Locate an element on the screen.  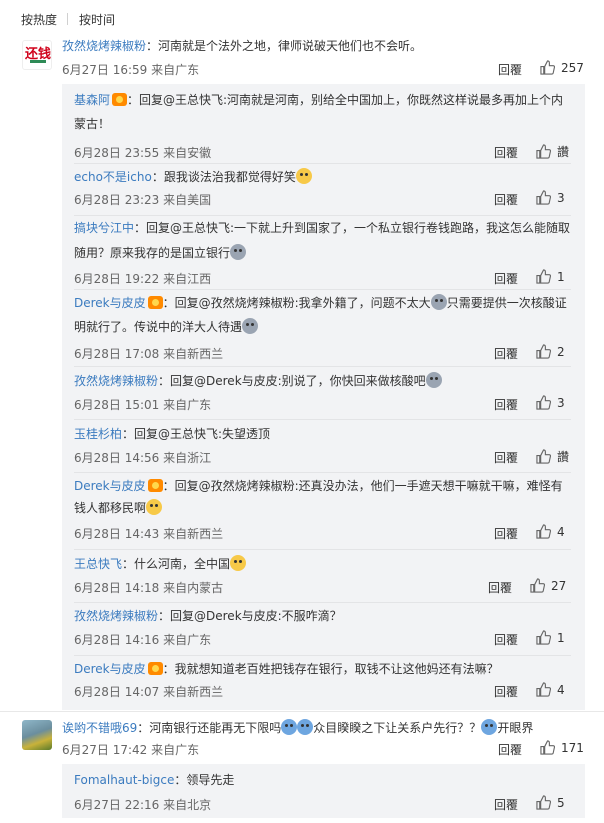
avatar is located at coordinates (37, 735).